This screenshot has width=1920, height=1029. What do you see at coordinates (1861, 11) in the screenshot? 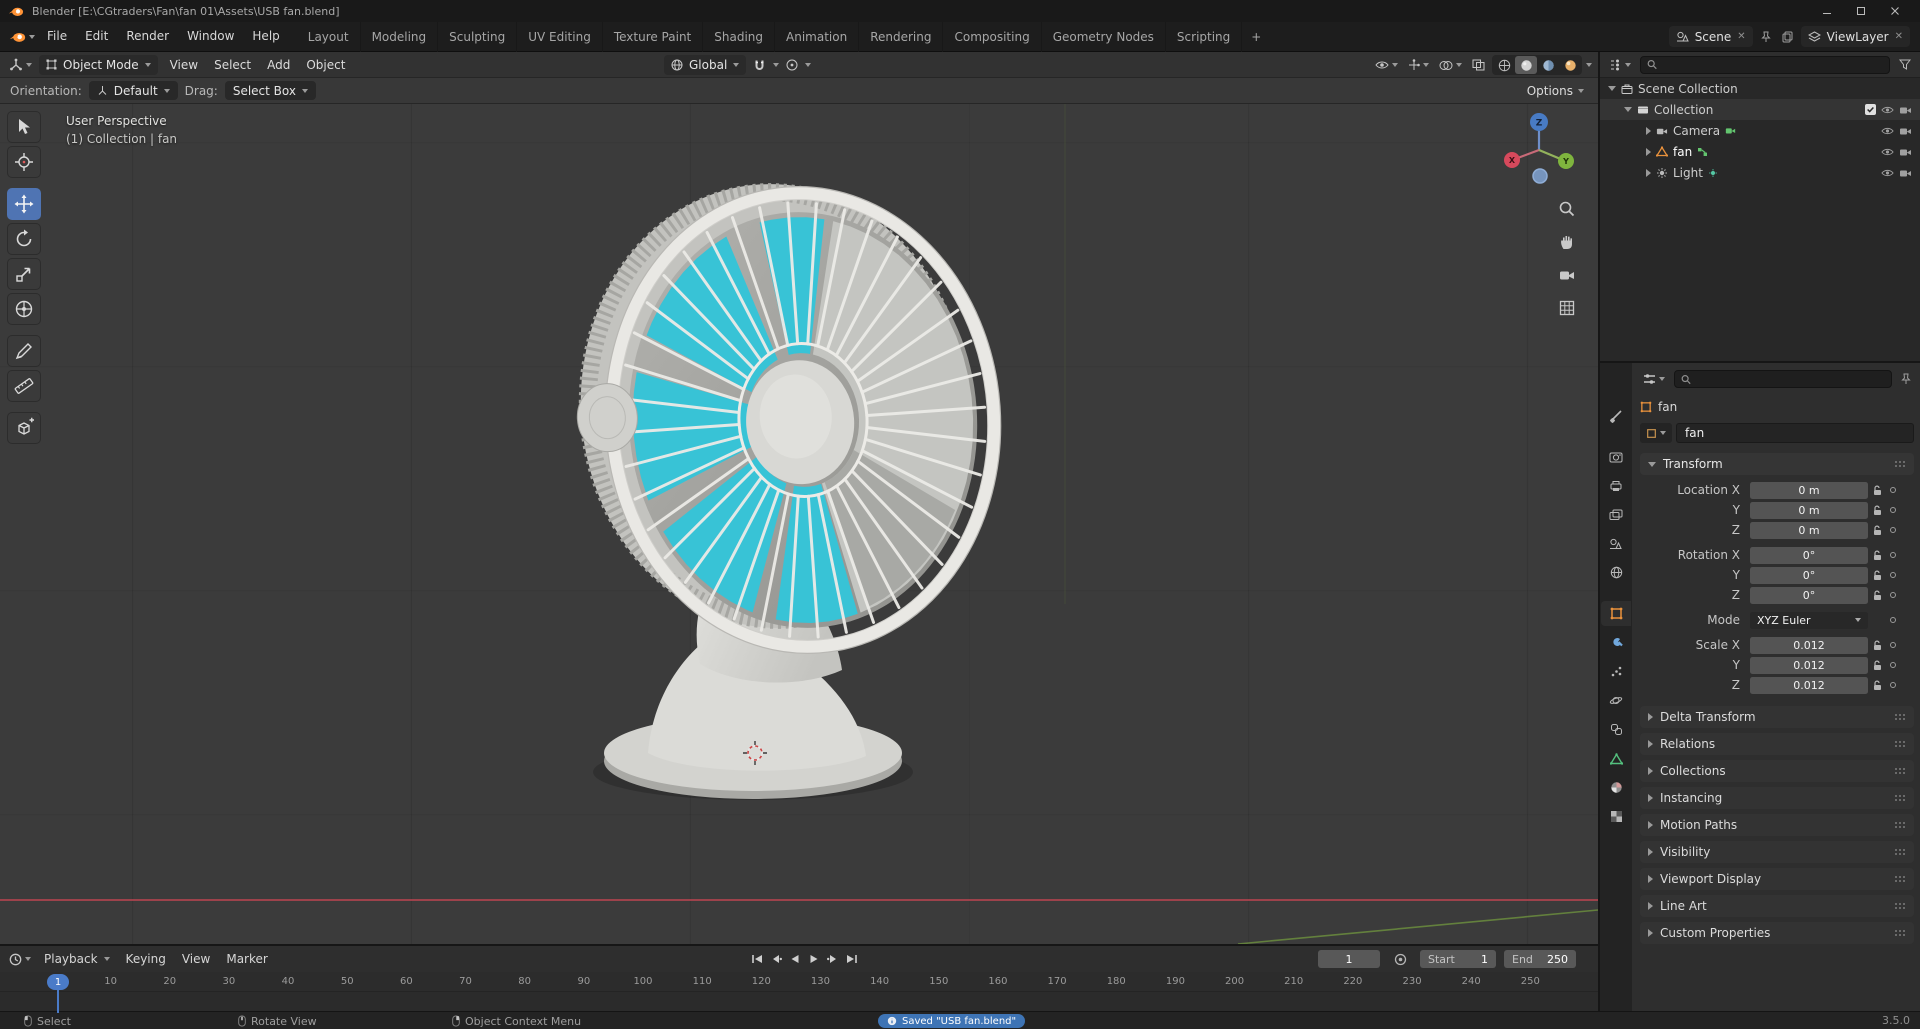
I see `maximize-button` at bounding box center [1861, 11].